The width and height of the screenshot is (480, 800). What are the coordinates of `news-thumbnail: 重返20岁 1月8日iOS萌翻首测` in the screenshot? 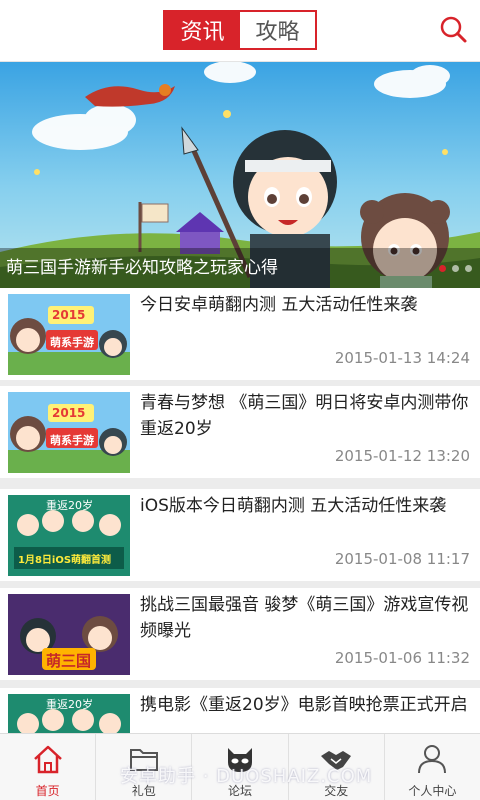 It's located at (69, 535).